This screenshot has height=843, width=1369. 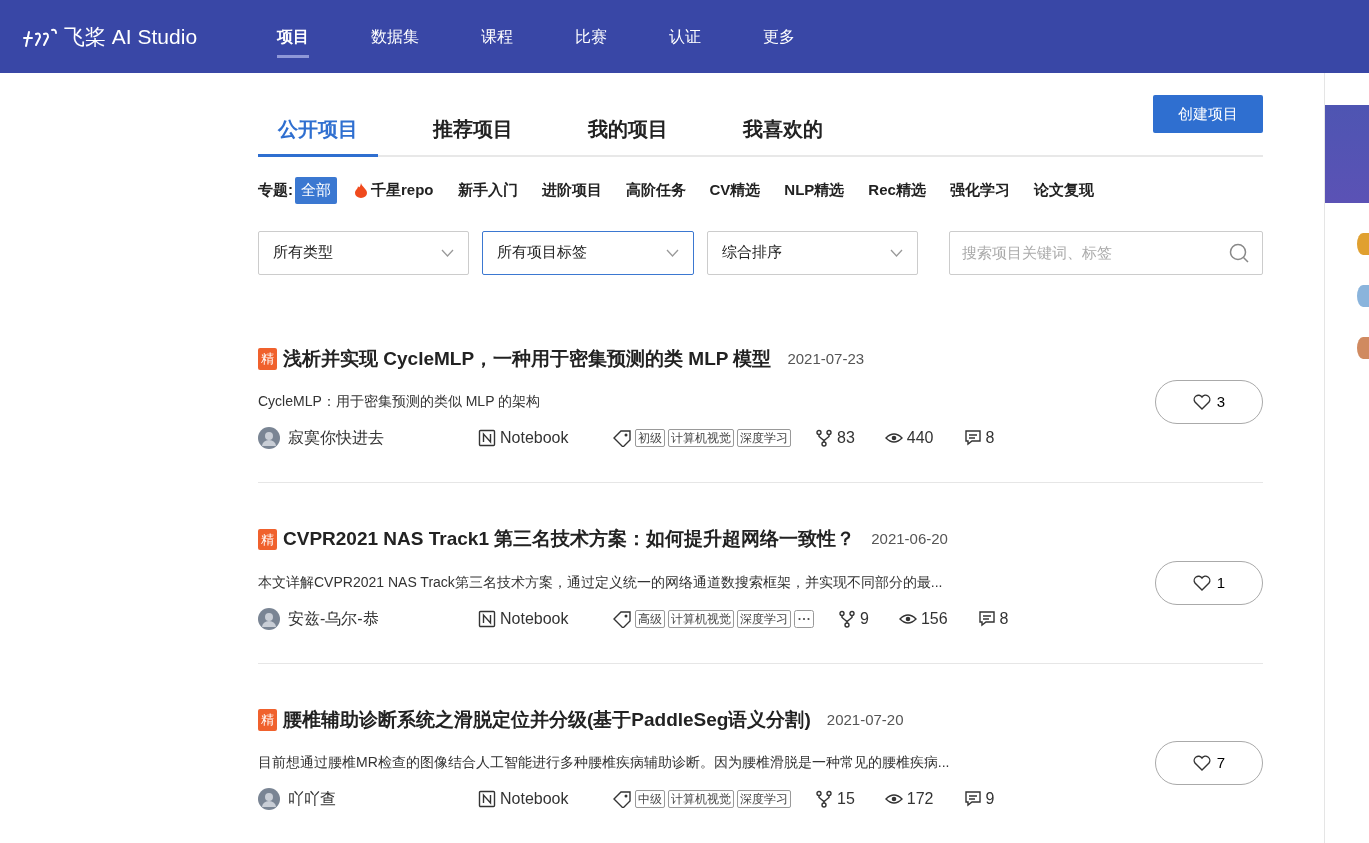 I want to click on project-tab: 我喜欢的, so click(x=783, y=135).